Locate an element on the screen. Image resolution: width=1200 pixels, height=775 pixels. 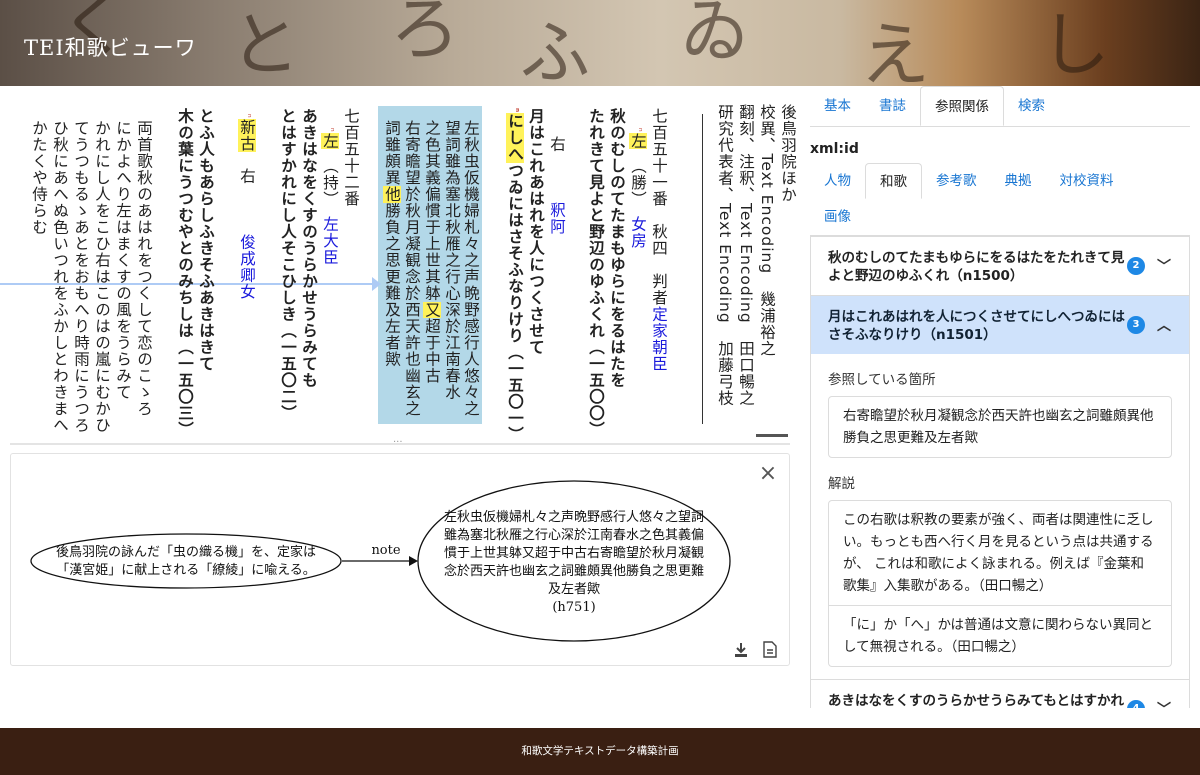
graph-node-id: (h751) is located at coordinates (573, 607).